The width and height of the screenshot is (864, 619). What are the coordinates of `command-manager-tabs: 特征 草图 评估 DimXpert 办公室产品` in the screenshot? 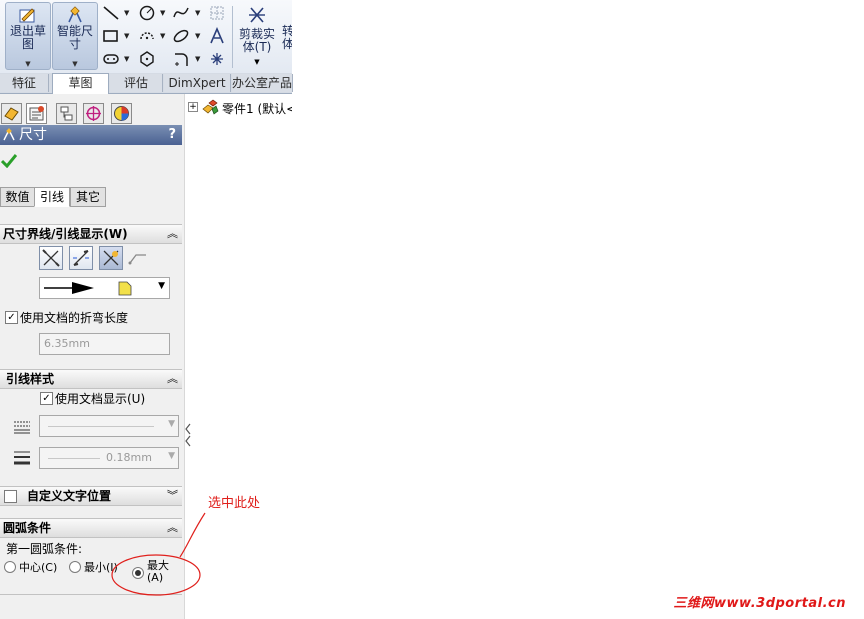 It's located at (146, 84).